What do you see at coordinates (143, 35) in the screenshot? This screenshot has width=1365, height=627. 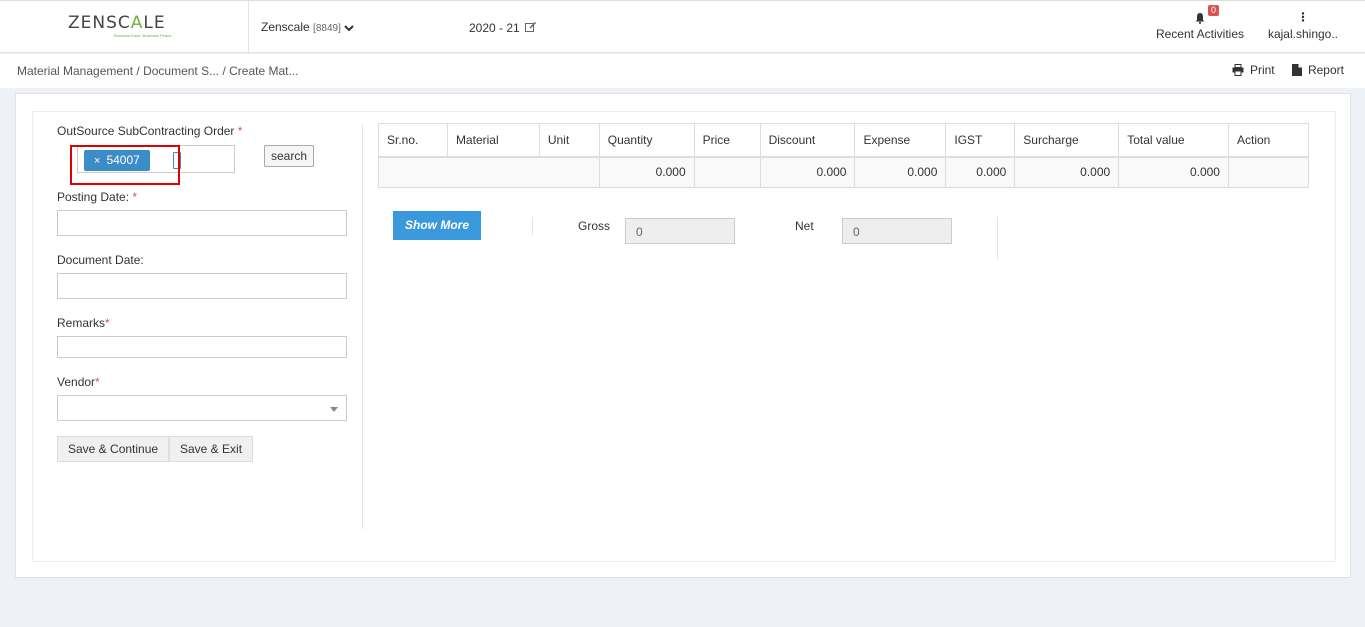 I see `logo-tagline: Business Ease. Business Peace.` at bounding box center [143, 35].